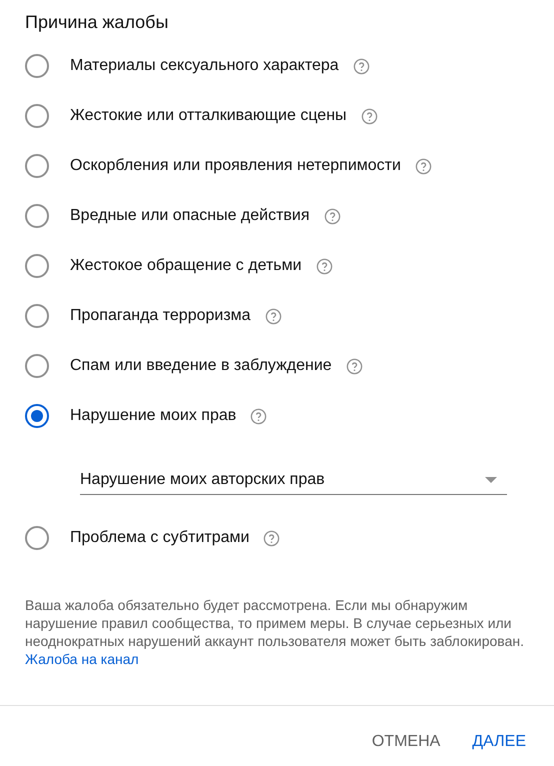  What do you see at coordinates (208, 116) in the screenshot?
I see `option-label: Жестокие или отталкивающие сцены` at bounding box center [208, 116].